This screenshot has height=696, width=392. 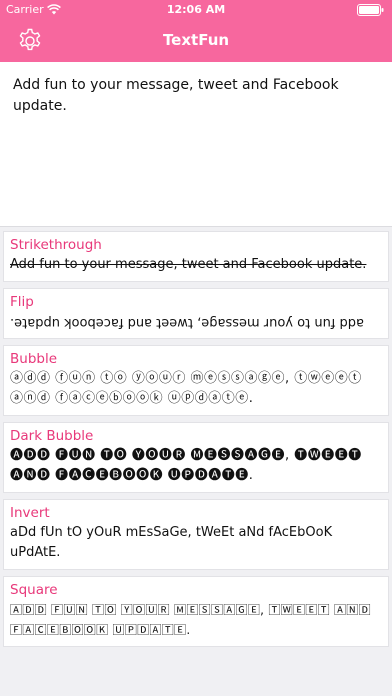 I want to click on app-header: Carrier 12:06 AM TextFun, so click(x=196, y=31).